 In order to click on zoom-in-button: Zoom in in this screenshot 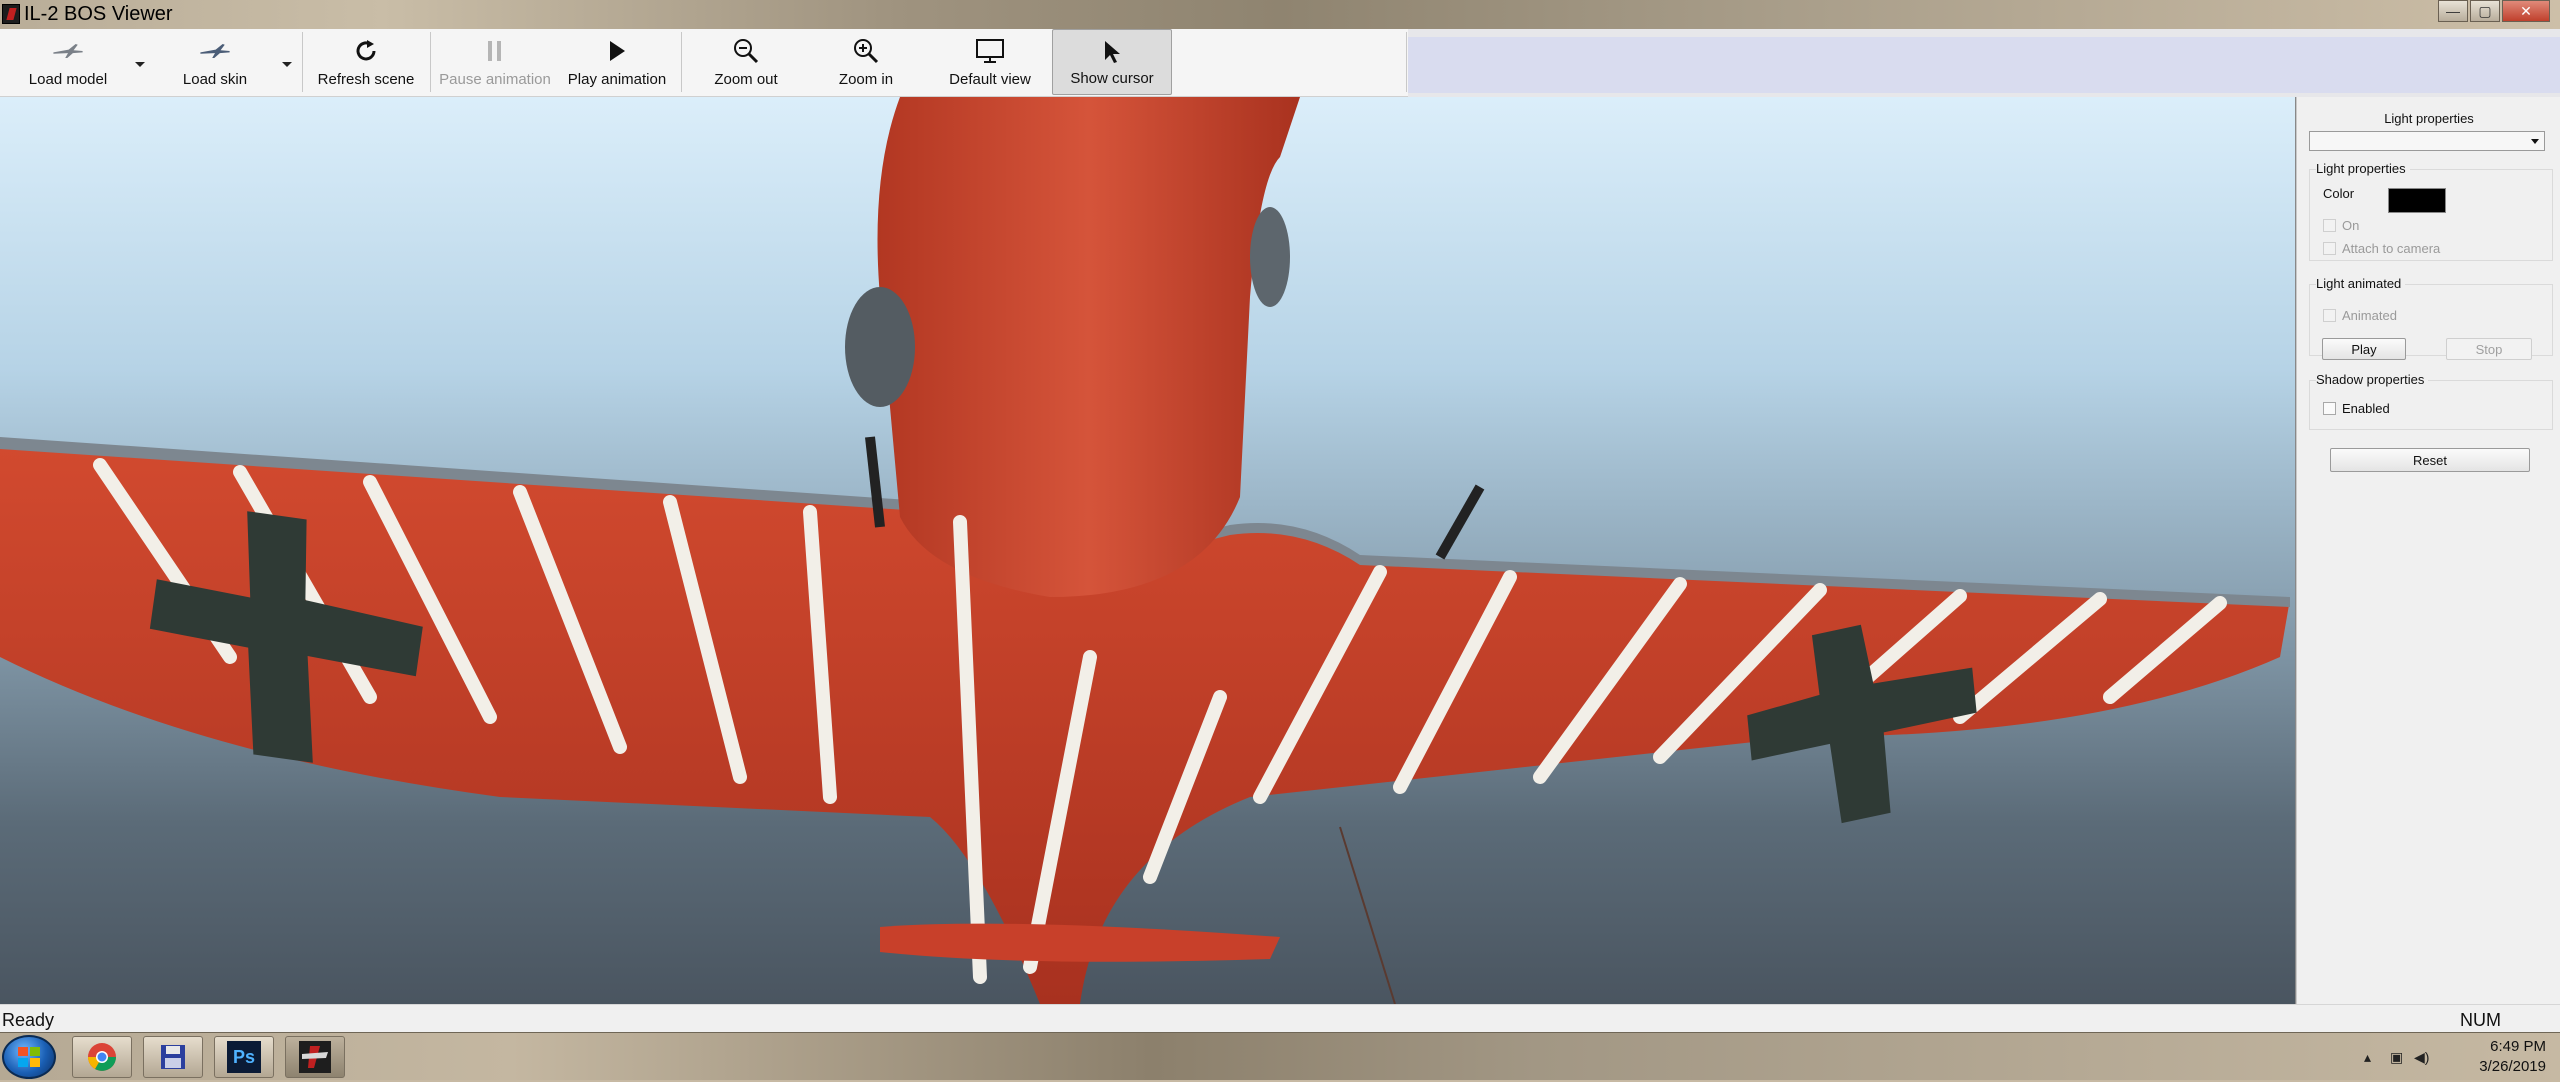, I will do `click(866, 62)`.